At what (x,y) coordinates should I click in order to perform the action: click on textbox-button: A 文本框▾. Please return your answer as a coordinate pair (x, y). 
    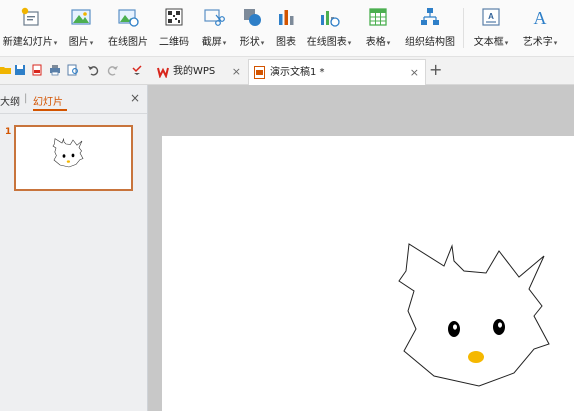
    Looking at the image, I should click on (491, 28).